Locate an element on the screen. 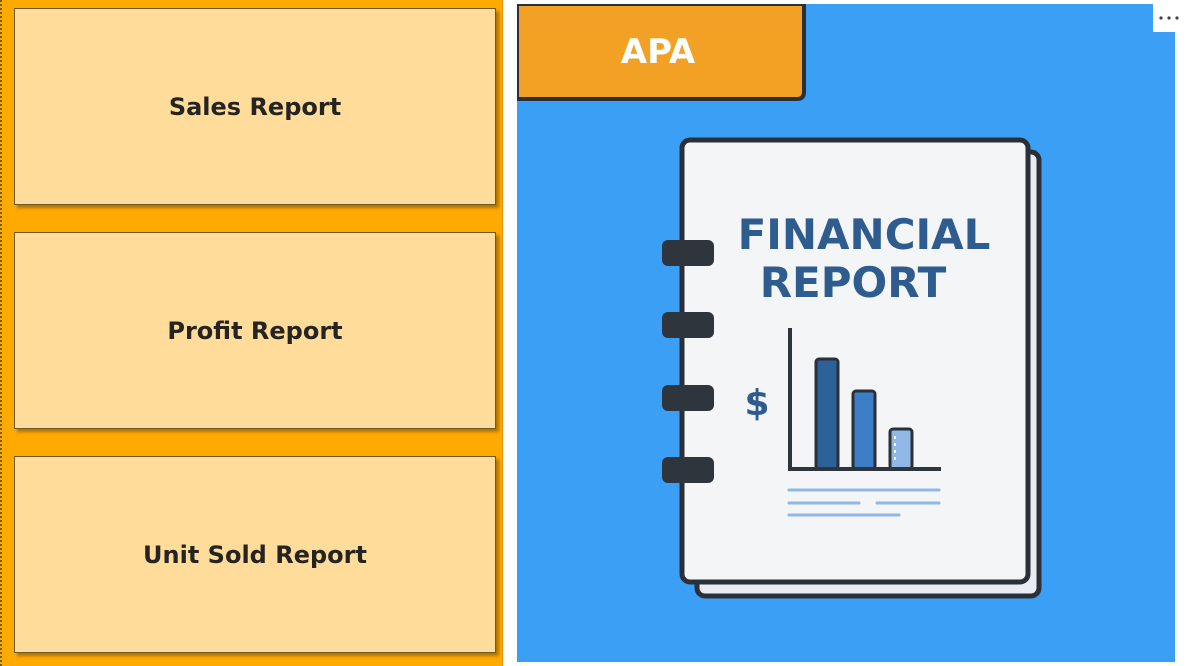  sales-report-button: Sales Report is located at coordinates (255, 106).